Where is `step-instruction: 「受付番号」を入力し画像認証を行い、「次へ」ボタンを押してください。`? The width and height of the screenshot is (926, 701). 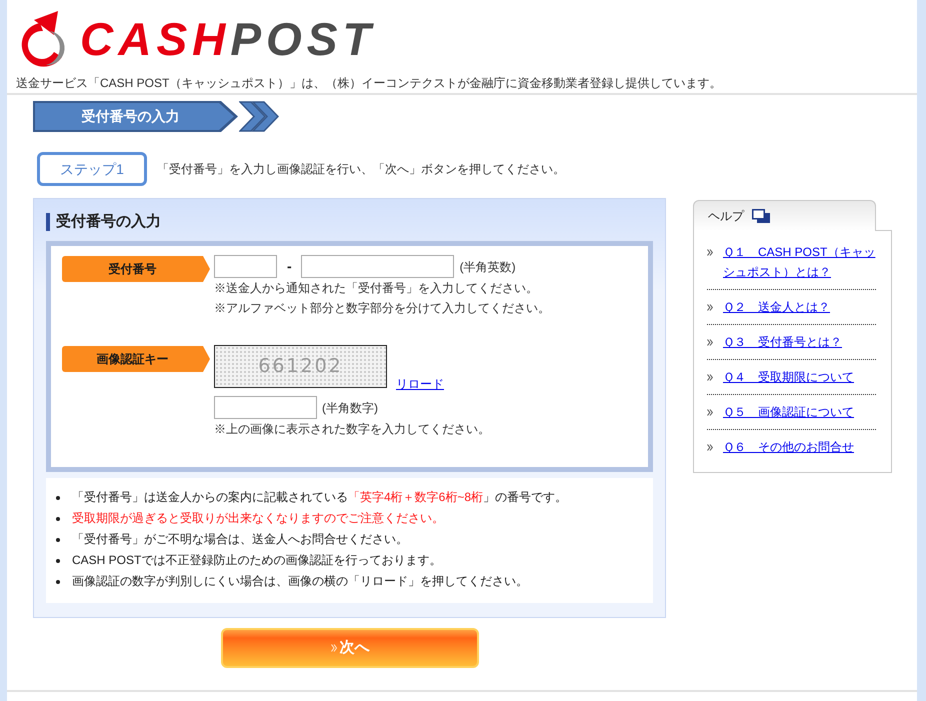 step-instruction: 「受付番号」を入力し画像認証を行い、「次へ」ボタンを押してください。 is located at coordinates (361, 169).